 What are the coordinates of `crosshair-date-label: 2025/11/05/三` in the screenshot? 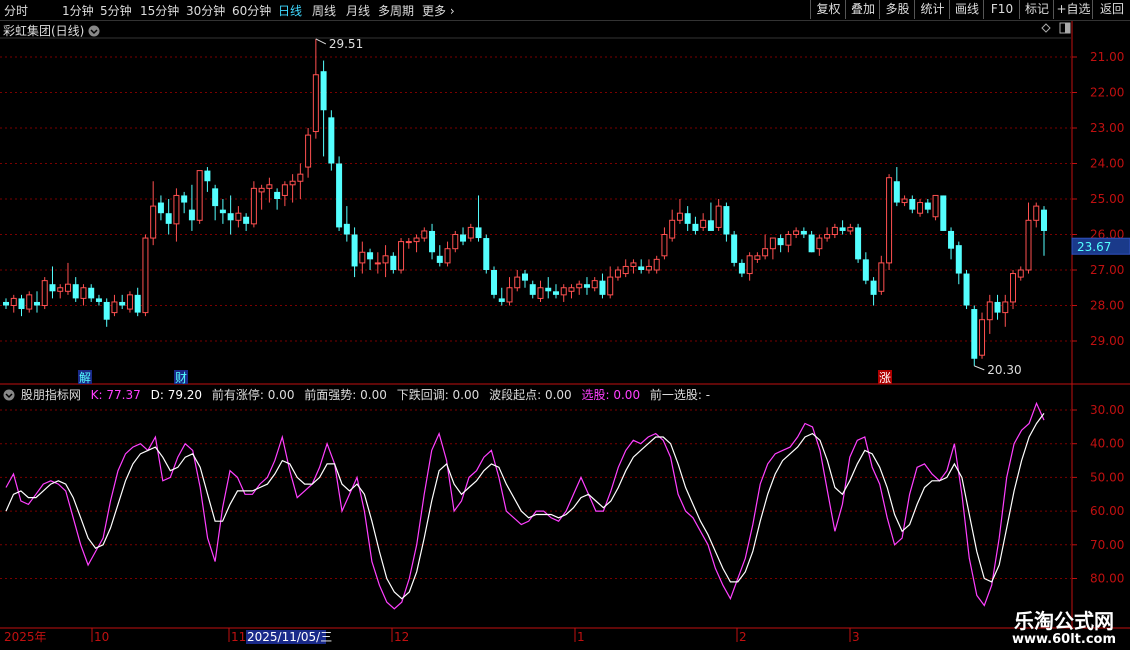 It's located at (289, 637).